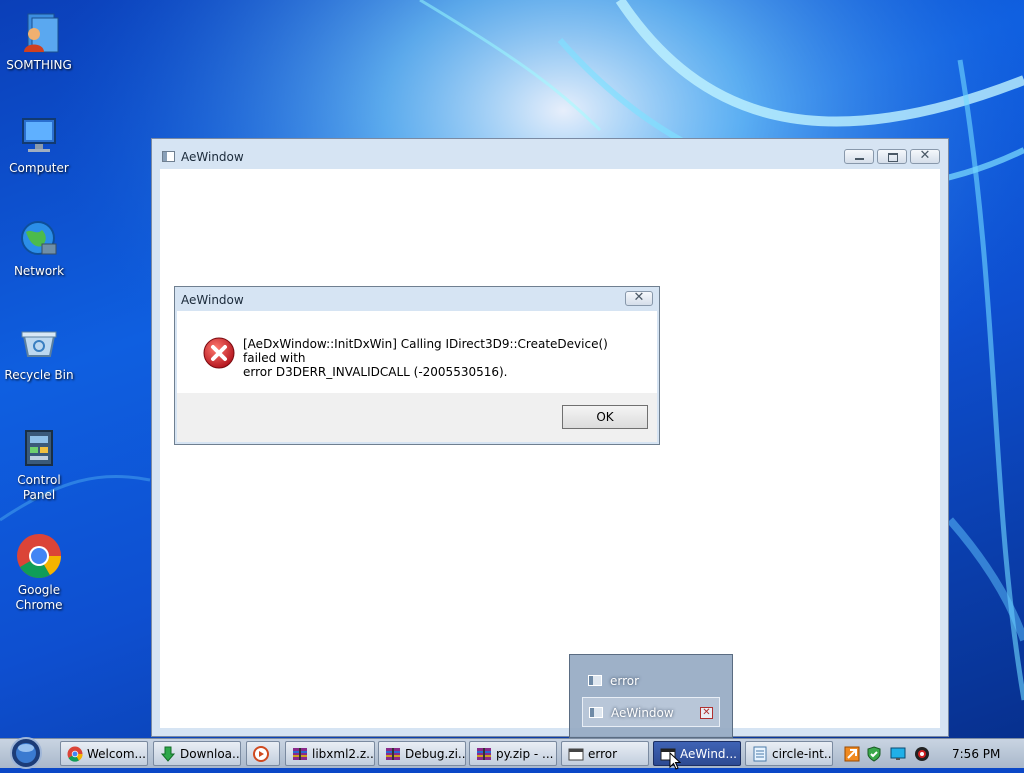 This screenshot has height=773, width=1024. Describe the element at coordinates (922, 754) in the screenshot. I see `volume-speaker-icon` at that location.